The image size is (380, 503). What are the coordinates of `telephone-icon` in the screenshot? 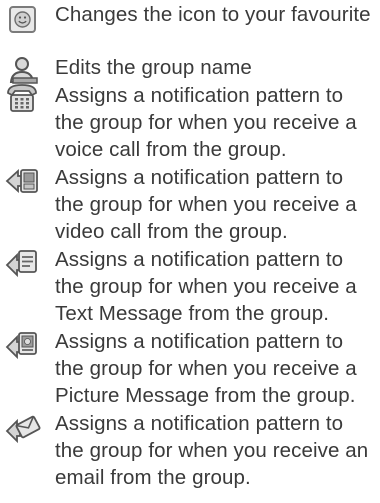 It's located at (23, 98).